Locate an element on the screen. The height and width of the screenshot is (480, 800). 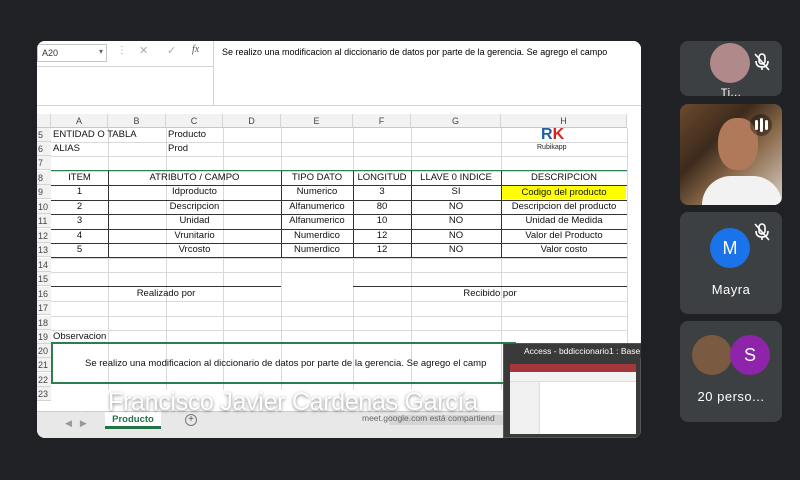
table-cell: Valor del Producto is located at coordinates (564, 236).